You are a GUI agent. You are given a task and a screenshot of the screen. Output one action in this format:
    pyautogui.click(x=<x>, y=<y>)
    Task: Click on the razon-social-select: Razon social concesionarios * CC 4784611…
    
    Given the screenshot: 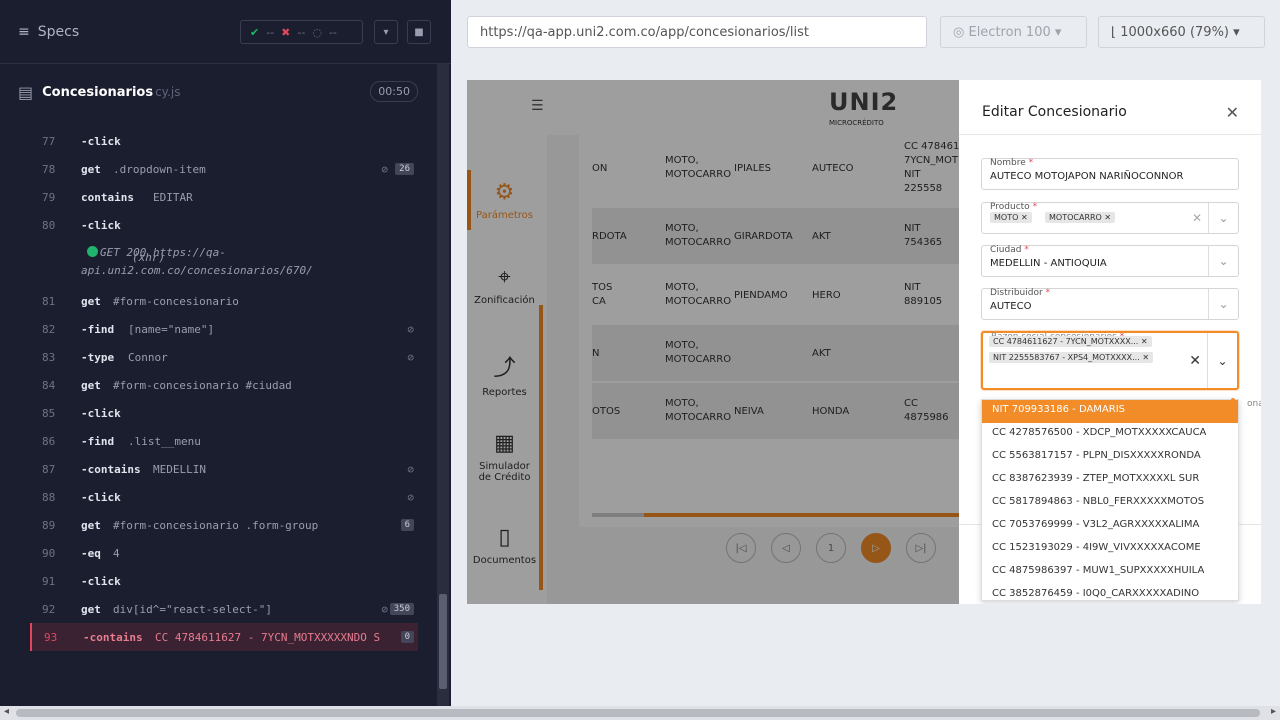 What is the action you would take?
    pyautogui.click(x=1110, y=360)
    